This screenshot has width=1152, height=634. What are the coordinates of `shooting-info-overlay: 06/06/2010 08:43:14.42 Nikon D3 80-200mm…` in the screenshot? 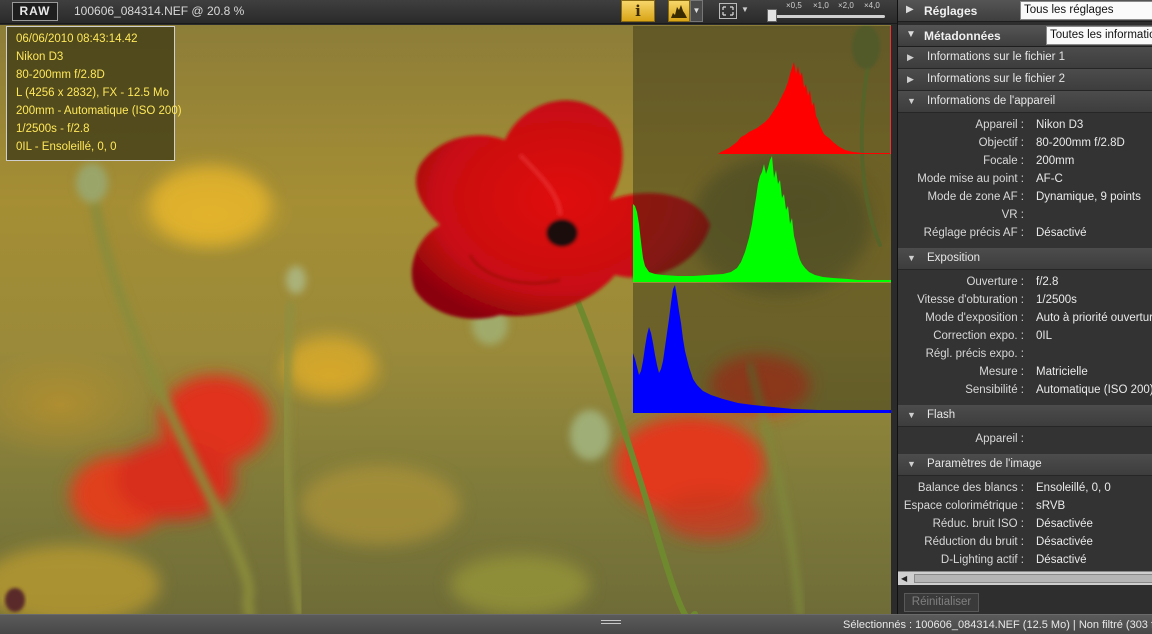 It's located at (94, 93).